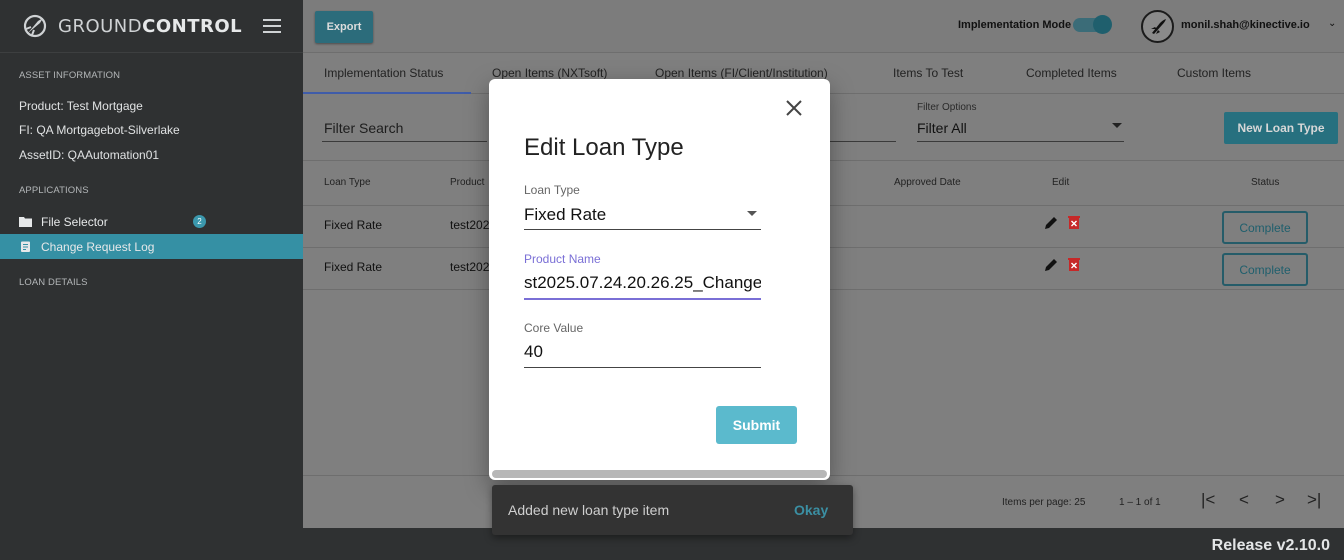 This screenshot has height=560, width=1344. I want to click on tab-completed-items: Completed Items, so click(1071, 73).